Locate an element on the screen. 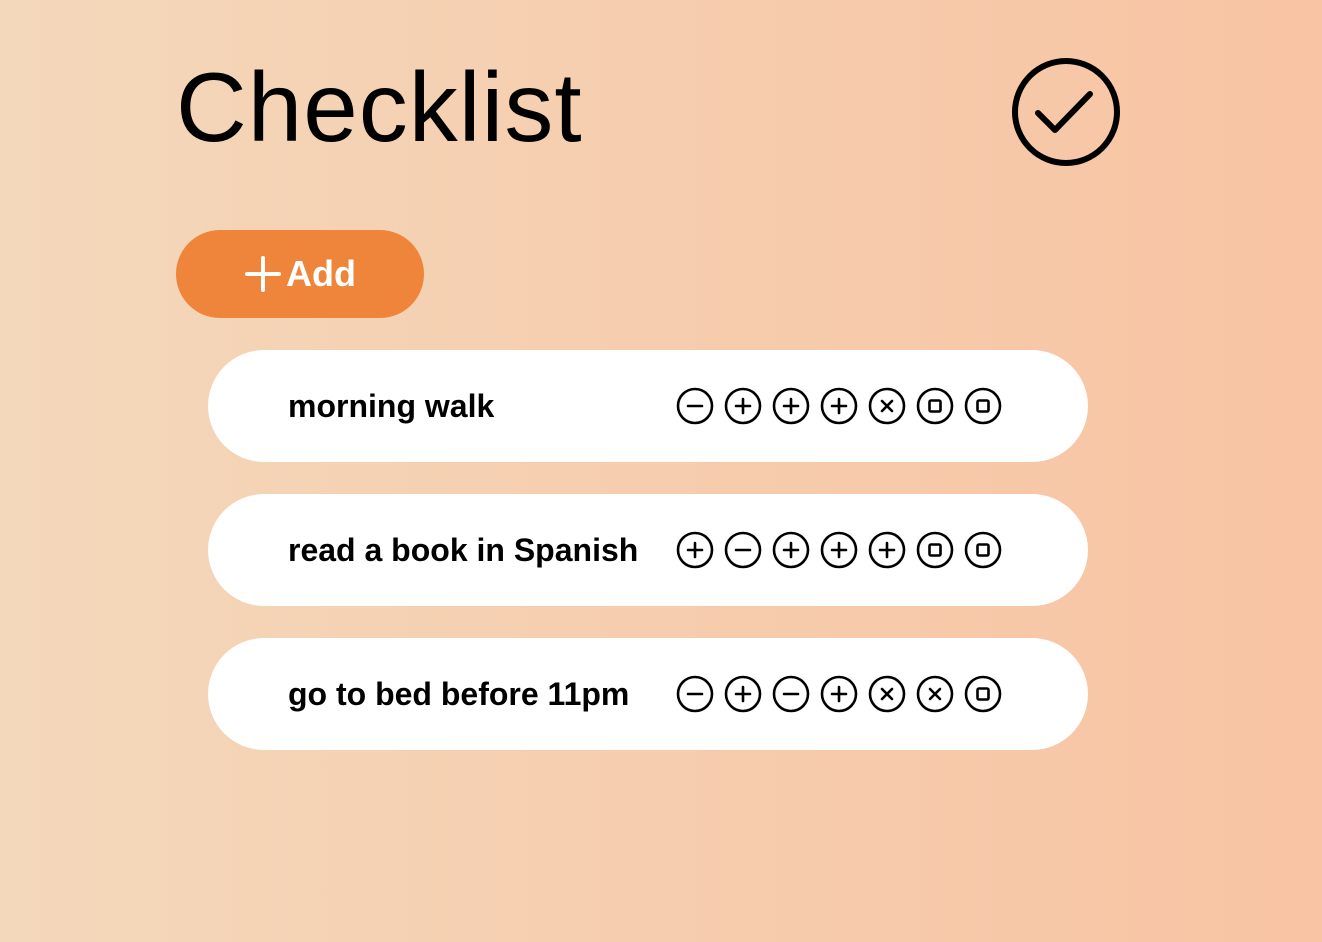 This screenshot has height=942, width=1322. list-item: morning walk is located at coordinates (648, 406).